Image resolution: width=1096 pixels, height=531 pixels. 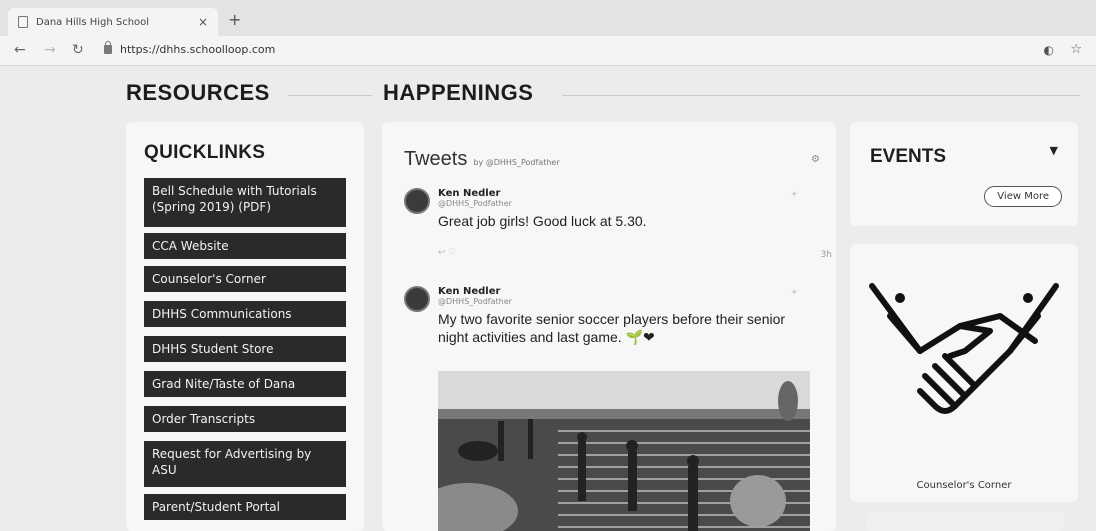 I want to click on handshake-icon, so click(x=964, y=348).